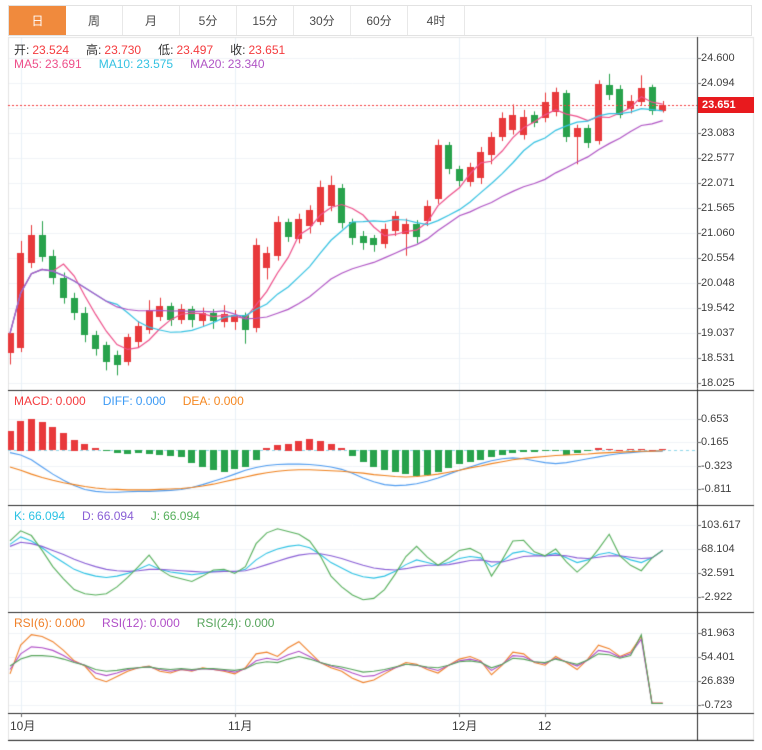 The width and height of the screenshot is (762, 750). I want to click on price-tick-label: 19.037, so click(718, 333).